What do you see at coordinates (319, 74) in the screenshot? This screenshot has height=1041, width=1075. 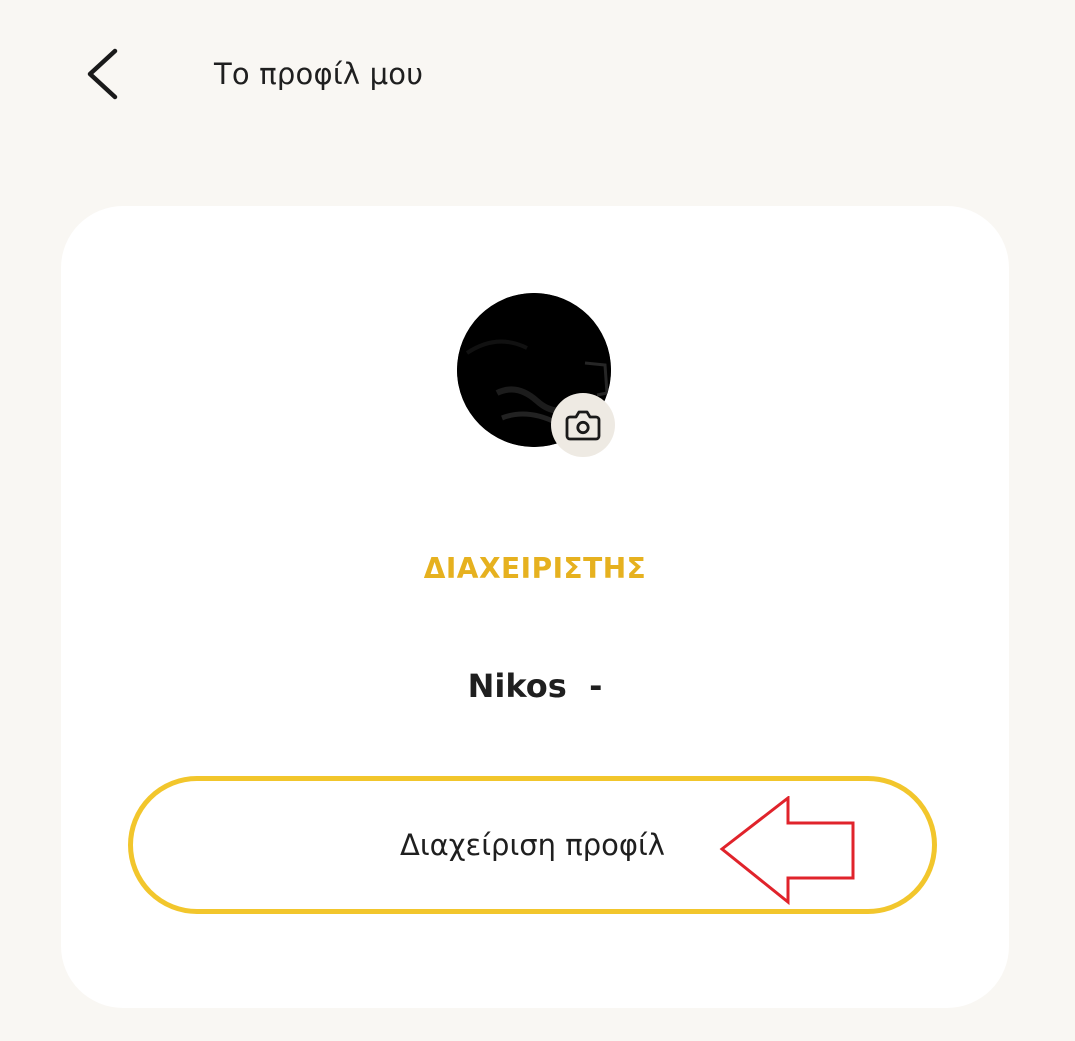 I see `page-title: Το προφίλ μου` at bounding box center [319, 74].